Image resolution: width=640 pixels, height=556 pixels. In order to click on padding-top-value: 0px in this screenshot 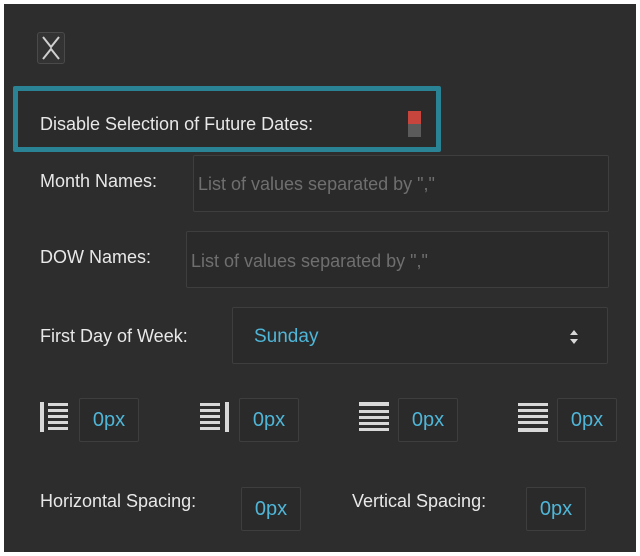, I will do `click(428, 419)`.